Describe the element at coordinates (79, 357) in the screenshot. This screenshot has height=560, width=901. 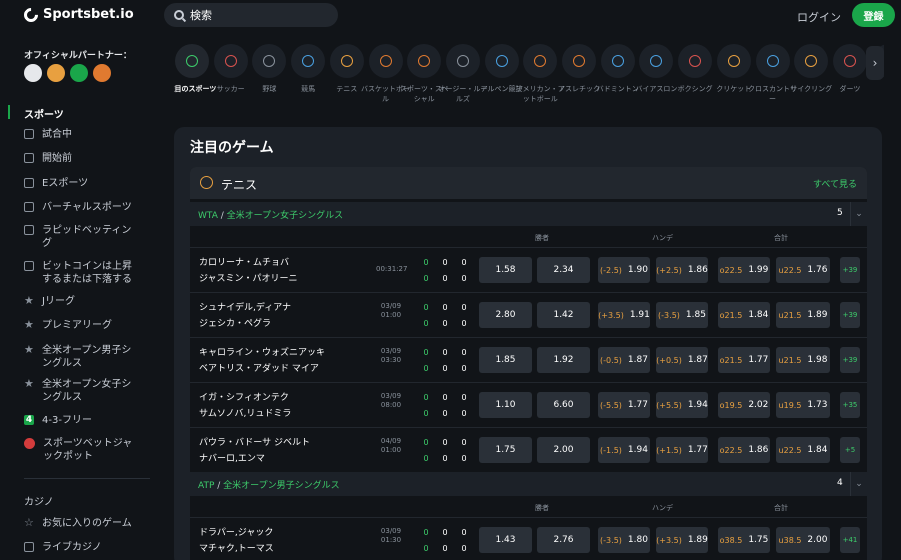
I see `sidebar-item-usopen-men: ★ 全米オープン男子シングルス` at that location.